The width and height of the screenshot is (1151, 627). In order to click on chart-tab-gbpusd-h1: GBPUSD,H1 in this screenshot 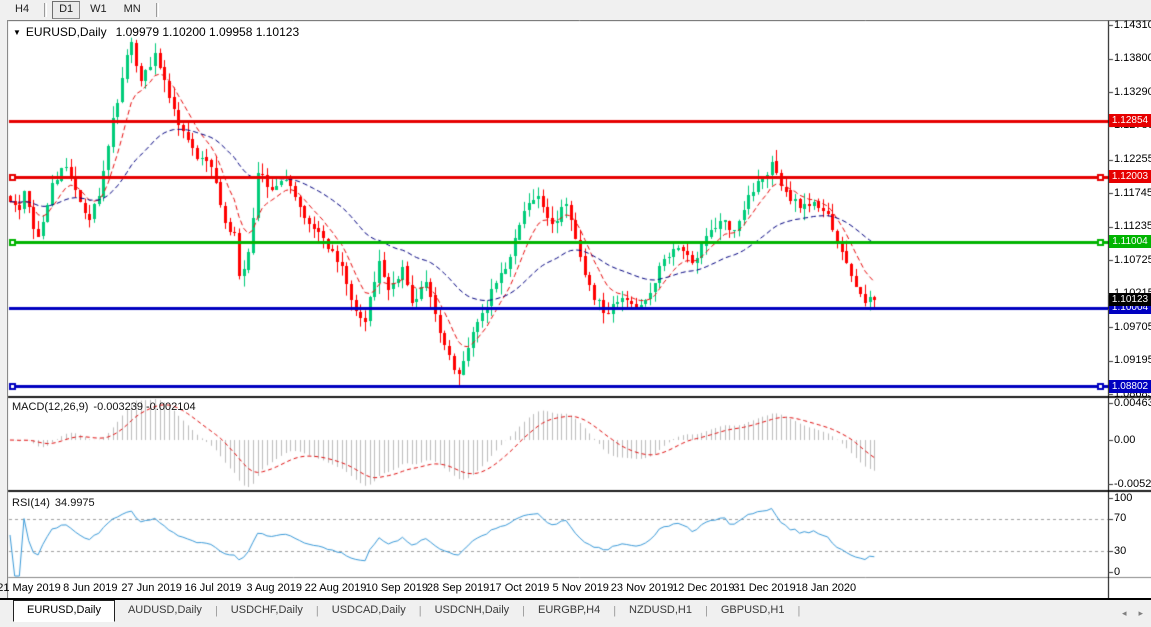, I will do `click(753, 610)`.